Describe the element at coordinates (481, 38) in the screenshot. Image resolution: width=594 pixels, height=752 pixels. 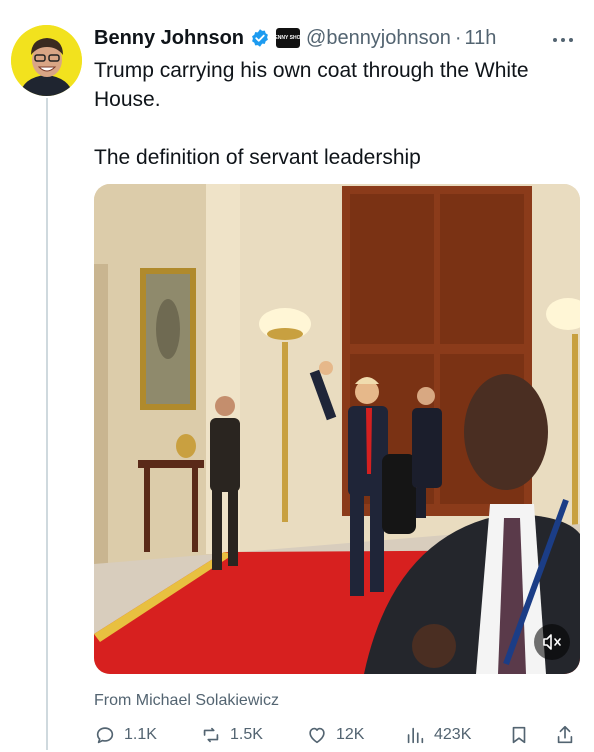
I see `timestamp: 11h` at that location.